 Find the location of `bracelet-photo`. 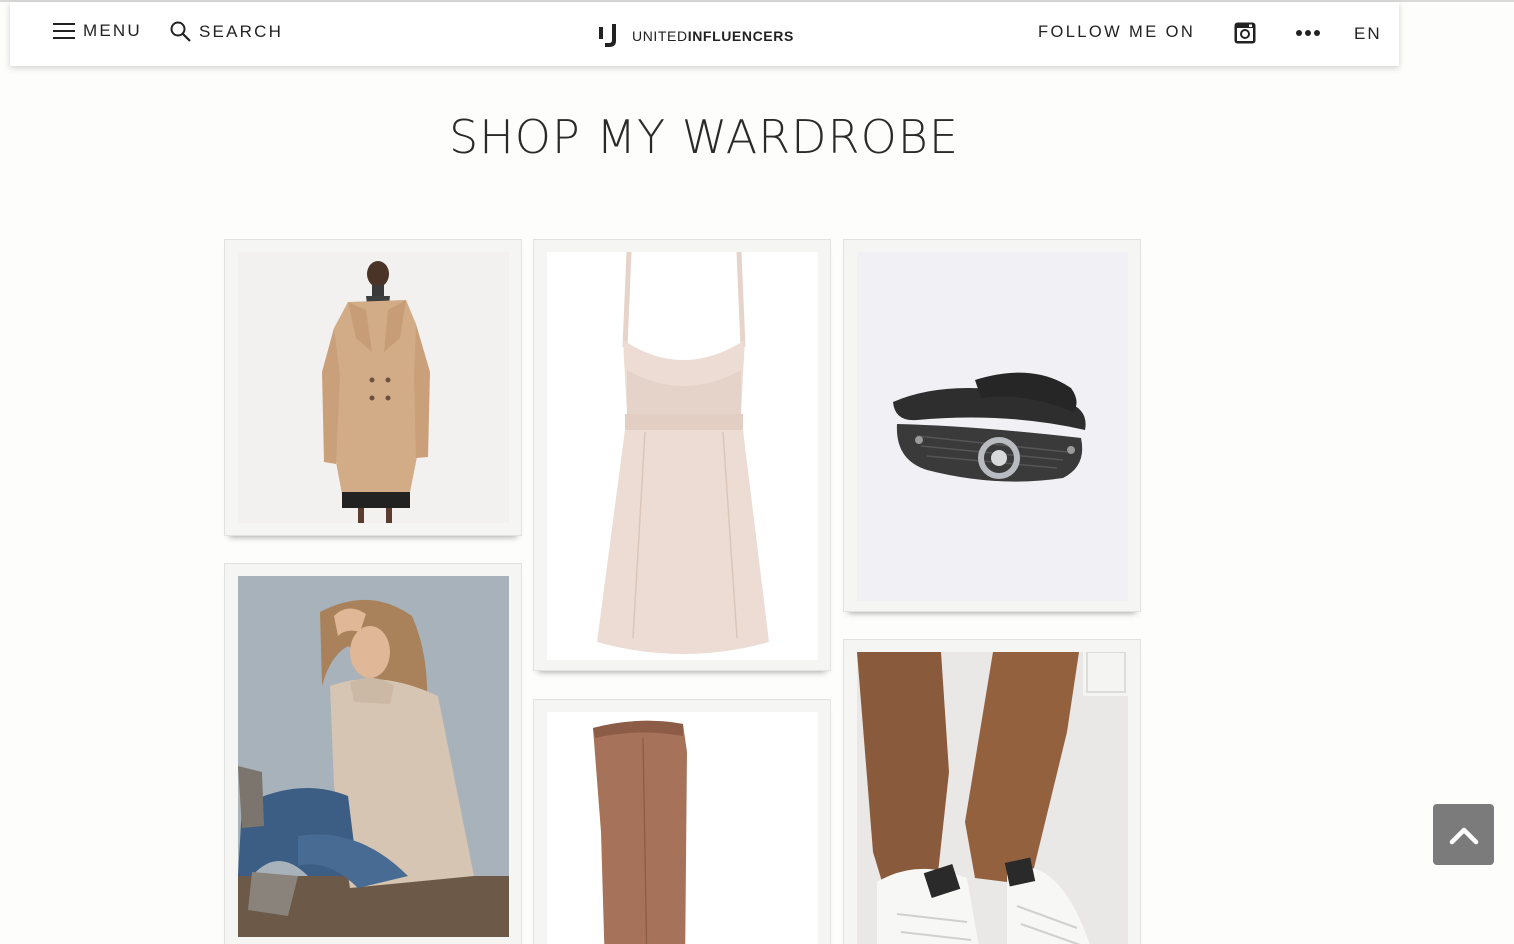

bracelet-photo is located at coordinates (992, 426).